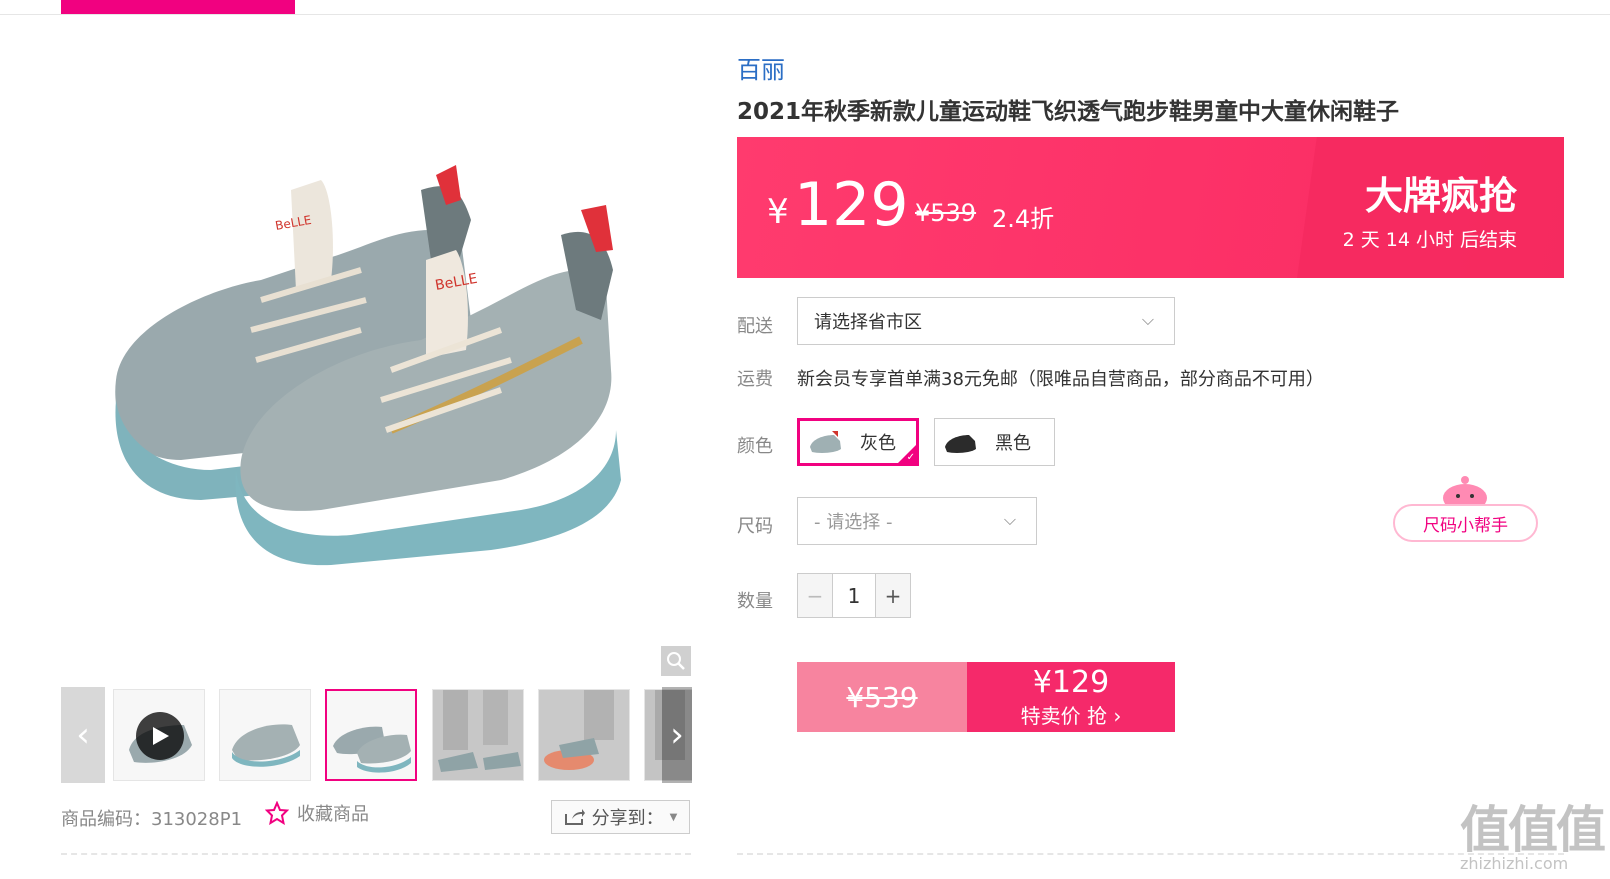  I want to click on magnifier-icon, so click(676, 661).